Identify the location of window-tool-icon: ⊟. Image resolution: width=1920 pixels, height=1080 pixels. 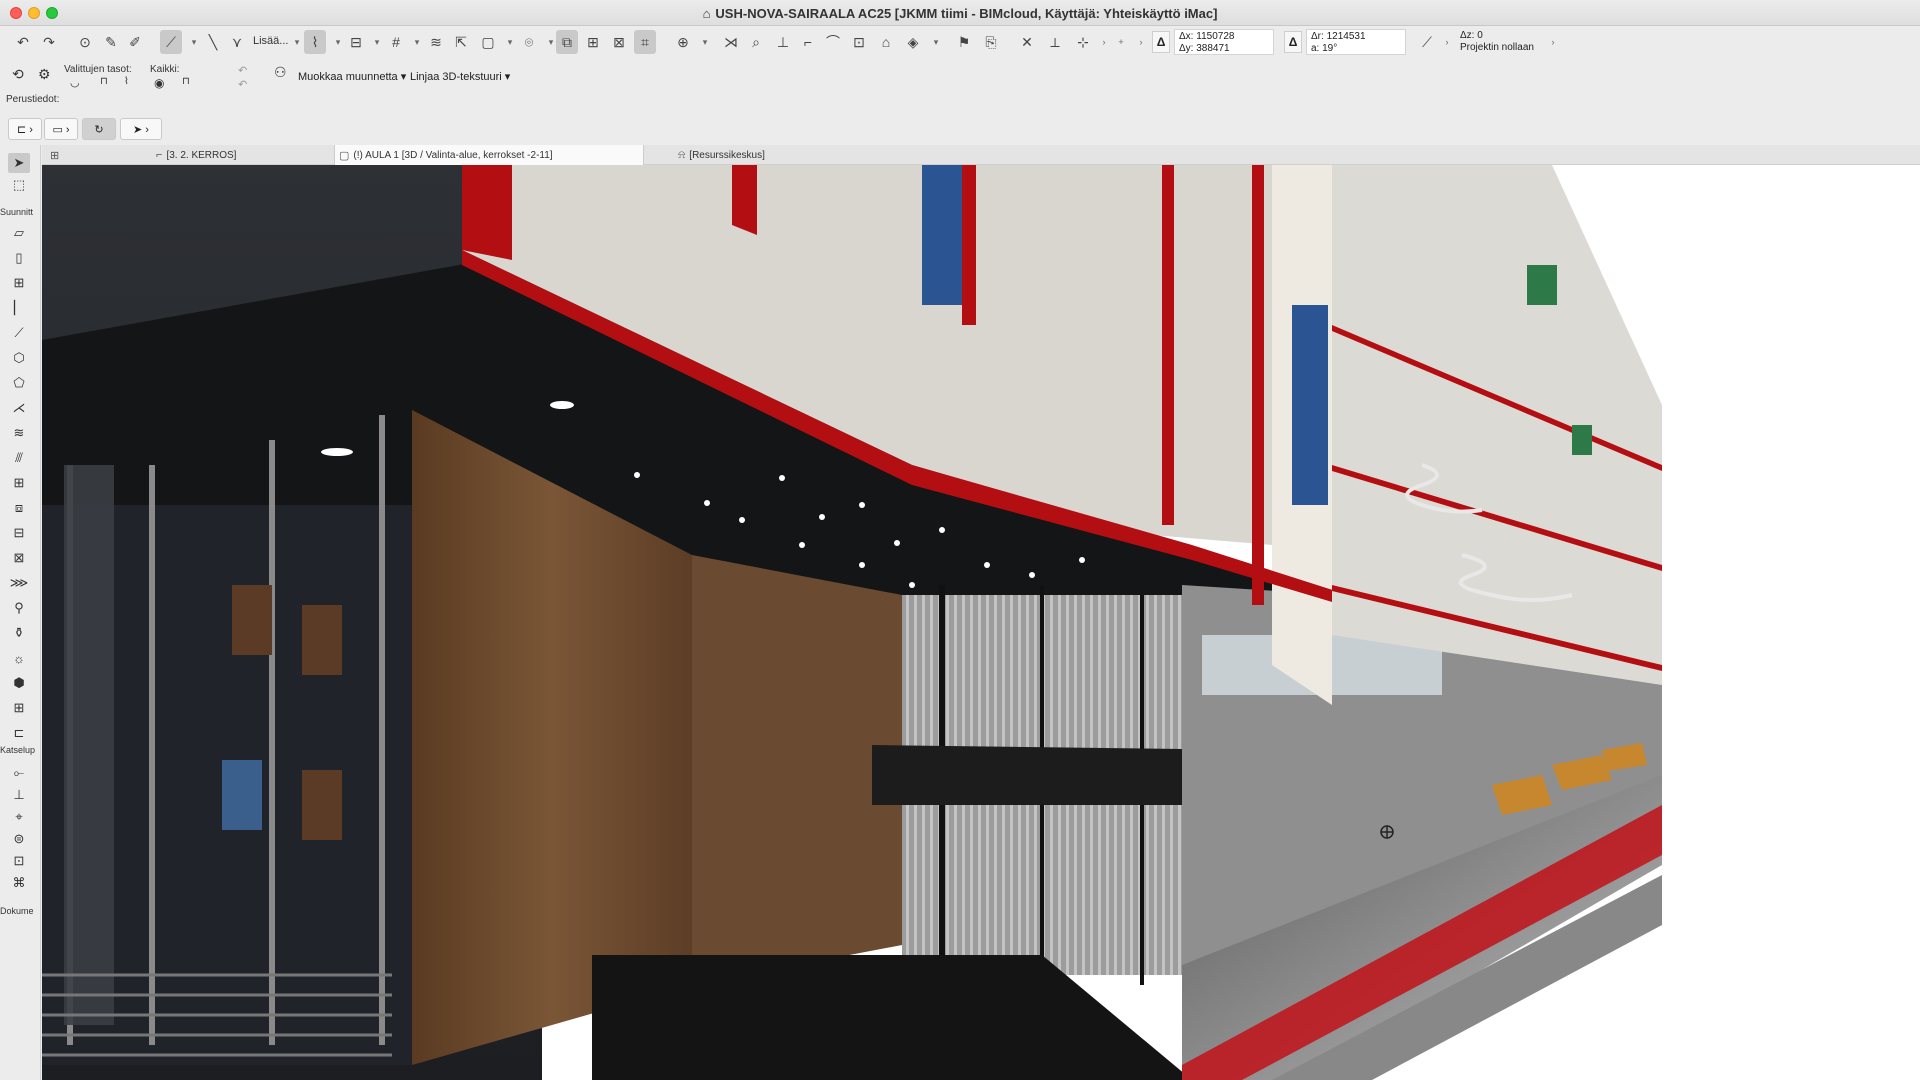
(19, 533).